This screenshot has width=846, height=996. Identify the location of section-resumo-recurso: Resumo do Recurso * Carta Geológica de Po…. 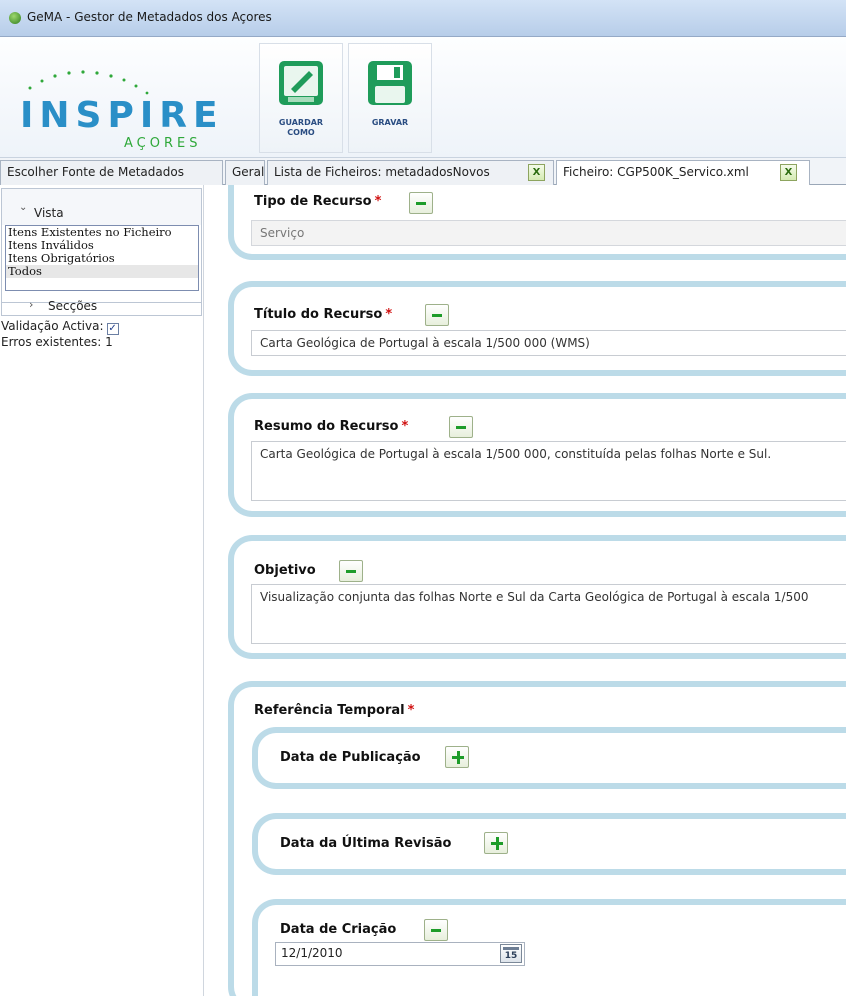
(537, 455).